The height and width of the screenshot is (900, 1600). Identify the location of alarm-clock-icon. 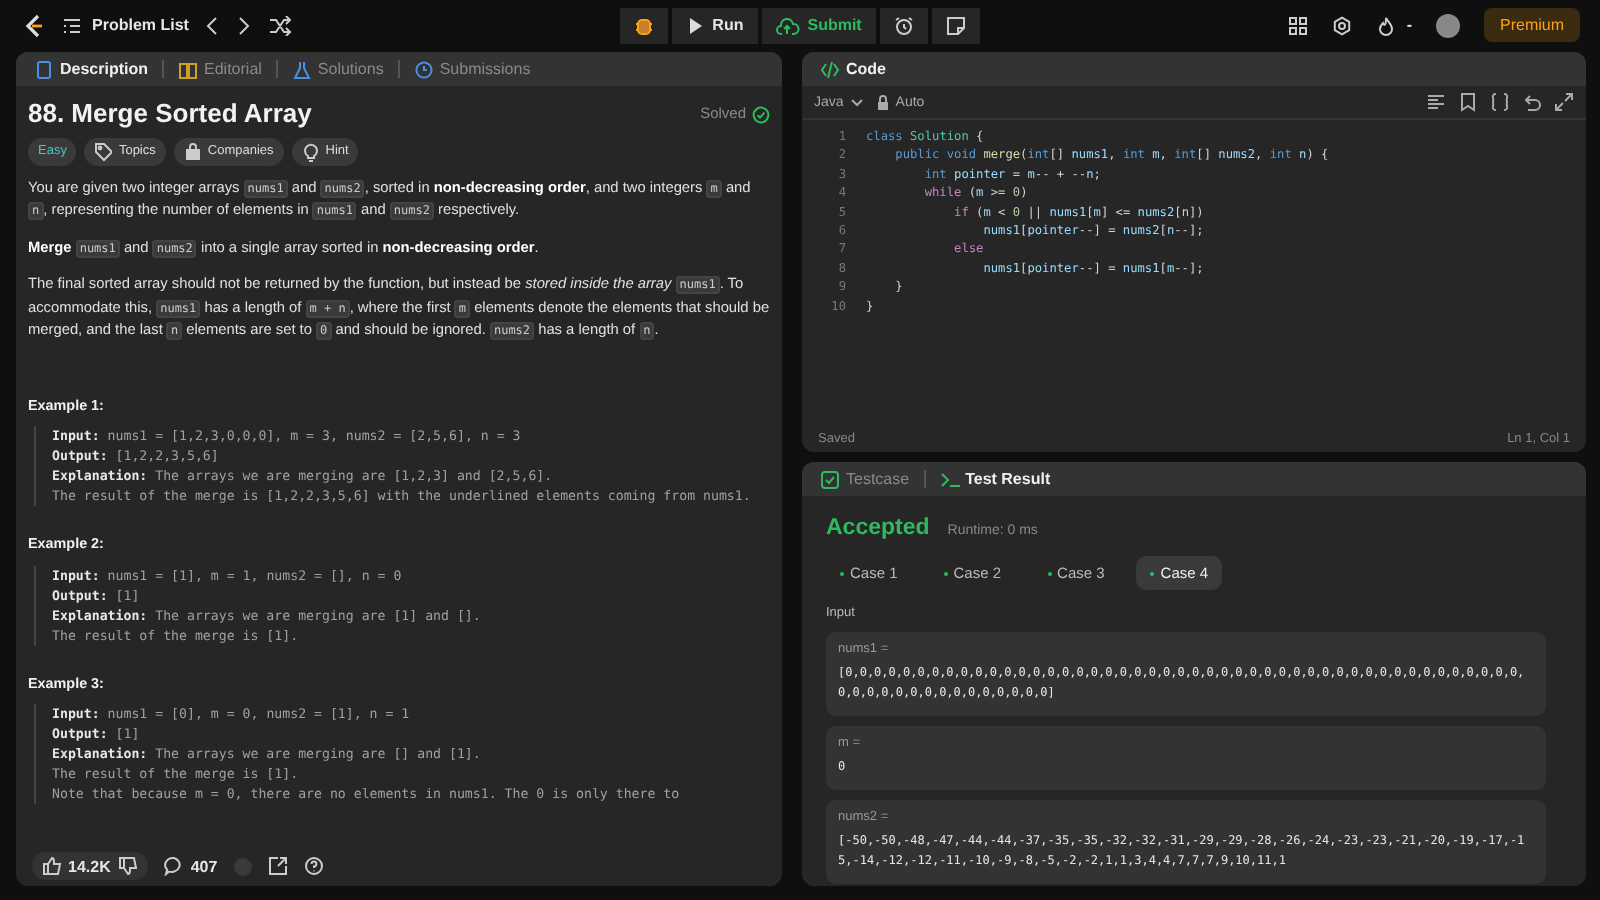
(903, 25).